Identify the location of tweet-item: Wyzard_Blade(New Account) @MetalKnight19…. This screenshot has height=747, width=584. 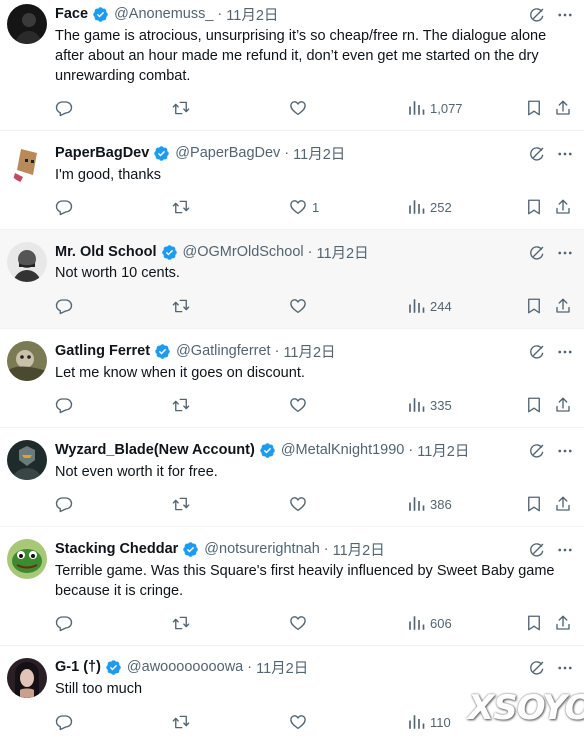
(292, 477).